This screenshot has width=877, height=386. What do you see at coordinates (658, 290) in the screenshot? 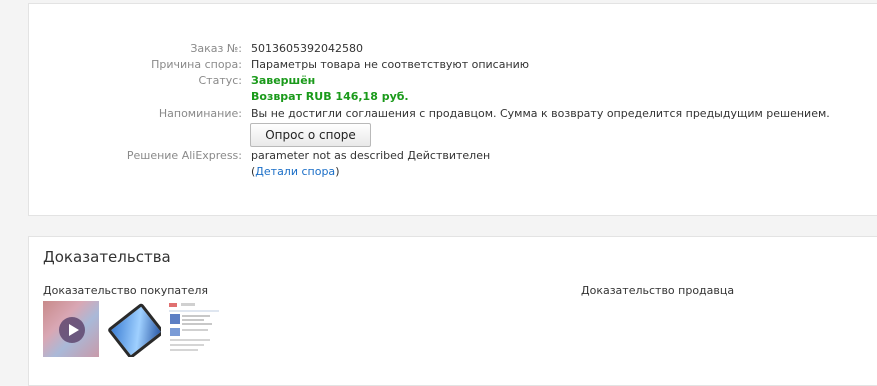
I see `seller-evidence-label: Доказательство продавца` at bounding box center [658, 290].